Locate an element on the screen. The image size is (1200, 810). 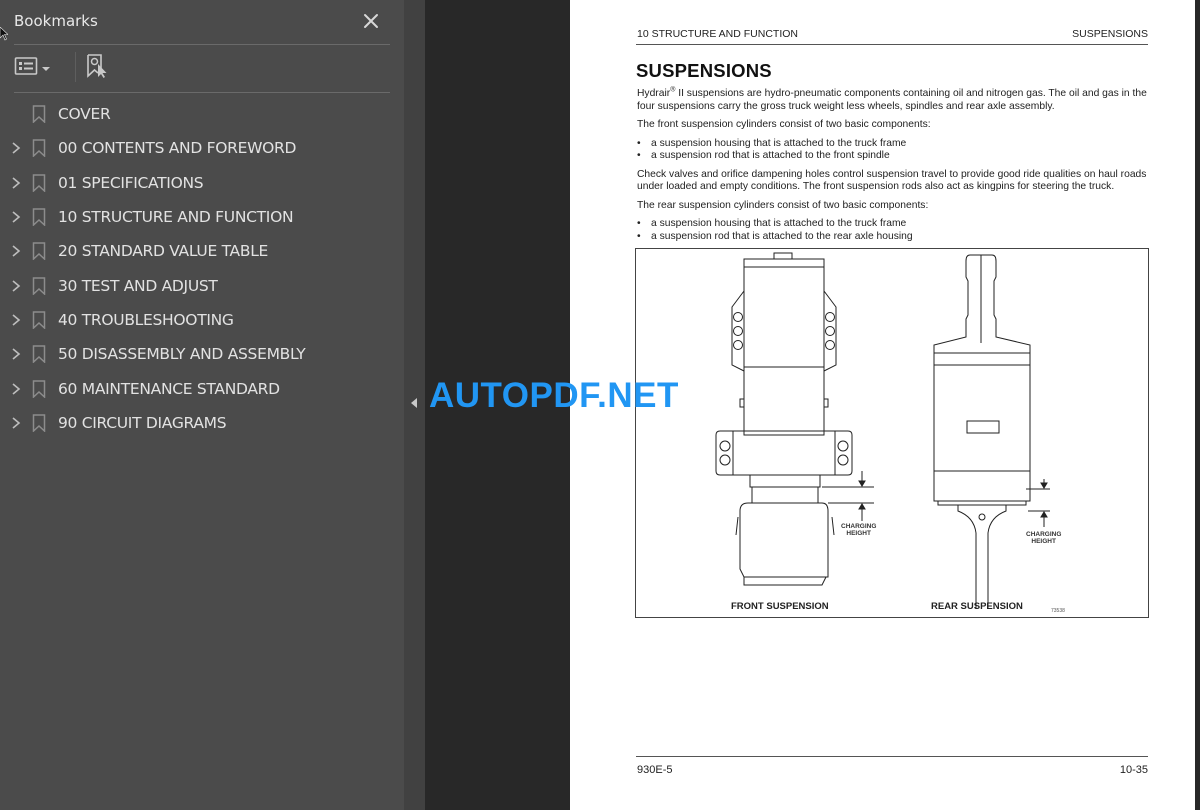
bookmark-label: 00 CONTENTS AND FOREWORD is located at coordinates (177, 148).